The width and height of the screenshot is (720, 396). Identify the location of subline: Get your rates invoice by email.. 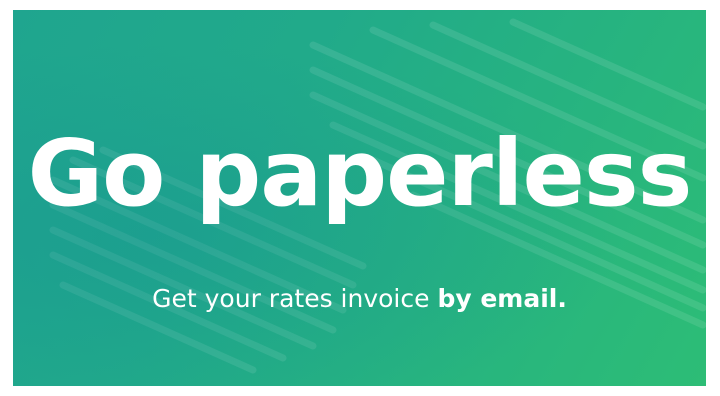
(359, 299).